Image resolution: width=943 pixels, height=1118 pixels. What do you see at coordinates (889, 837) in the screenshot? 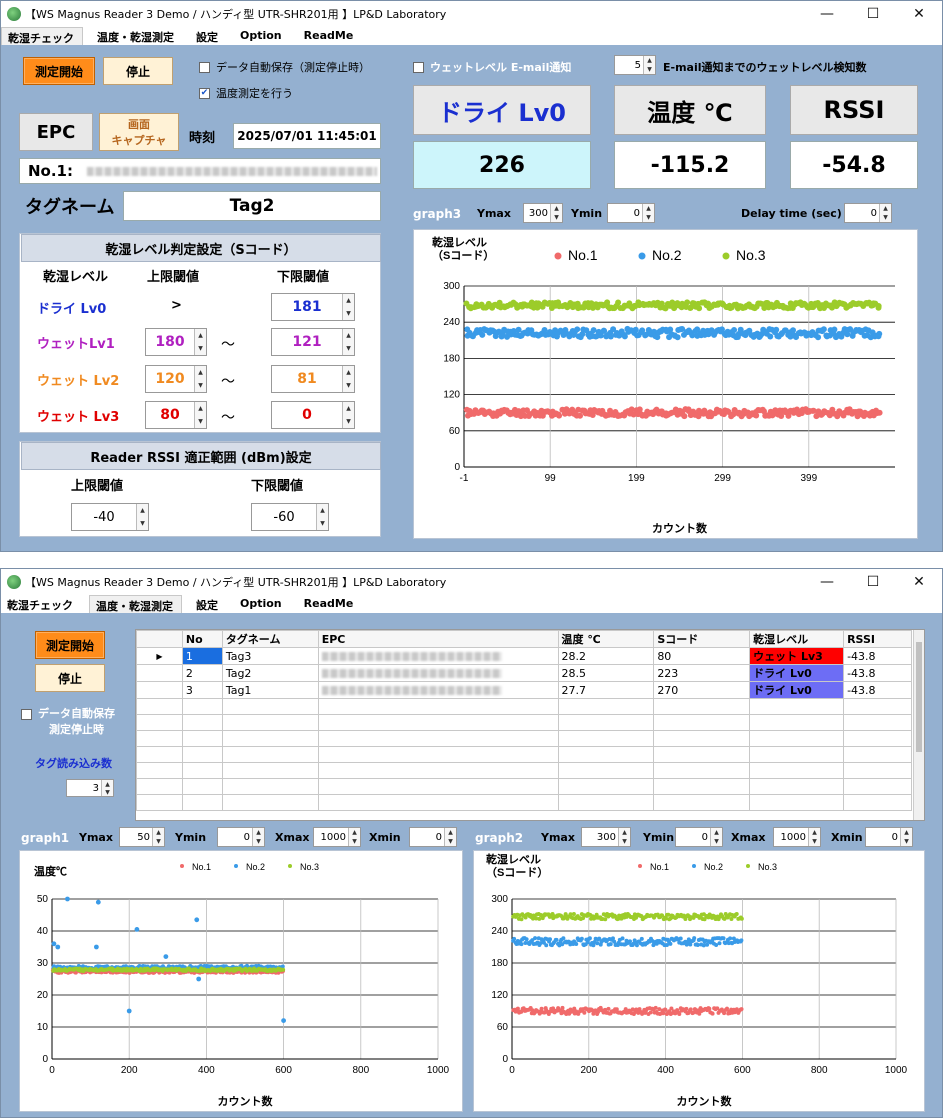
I see `graph2-xmin-spinner: 0 ▲ ▼` at bounding box center [889, 837].